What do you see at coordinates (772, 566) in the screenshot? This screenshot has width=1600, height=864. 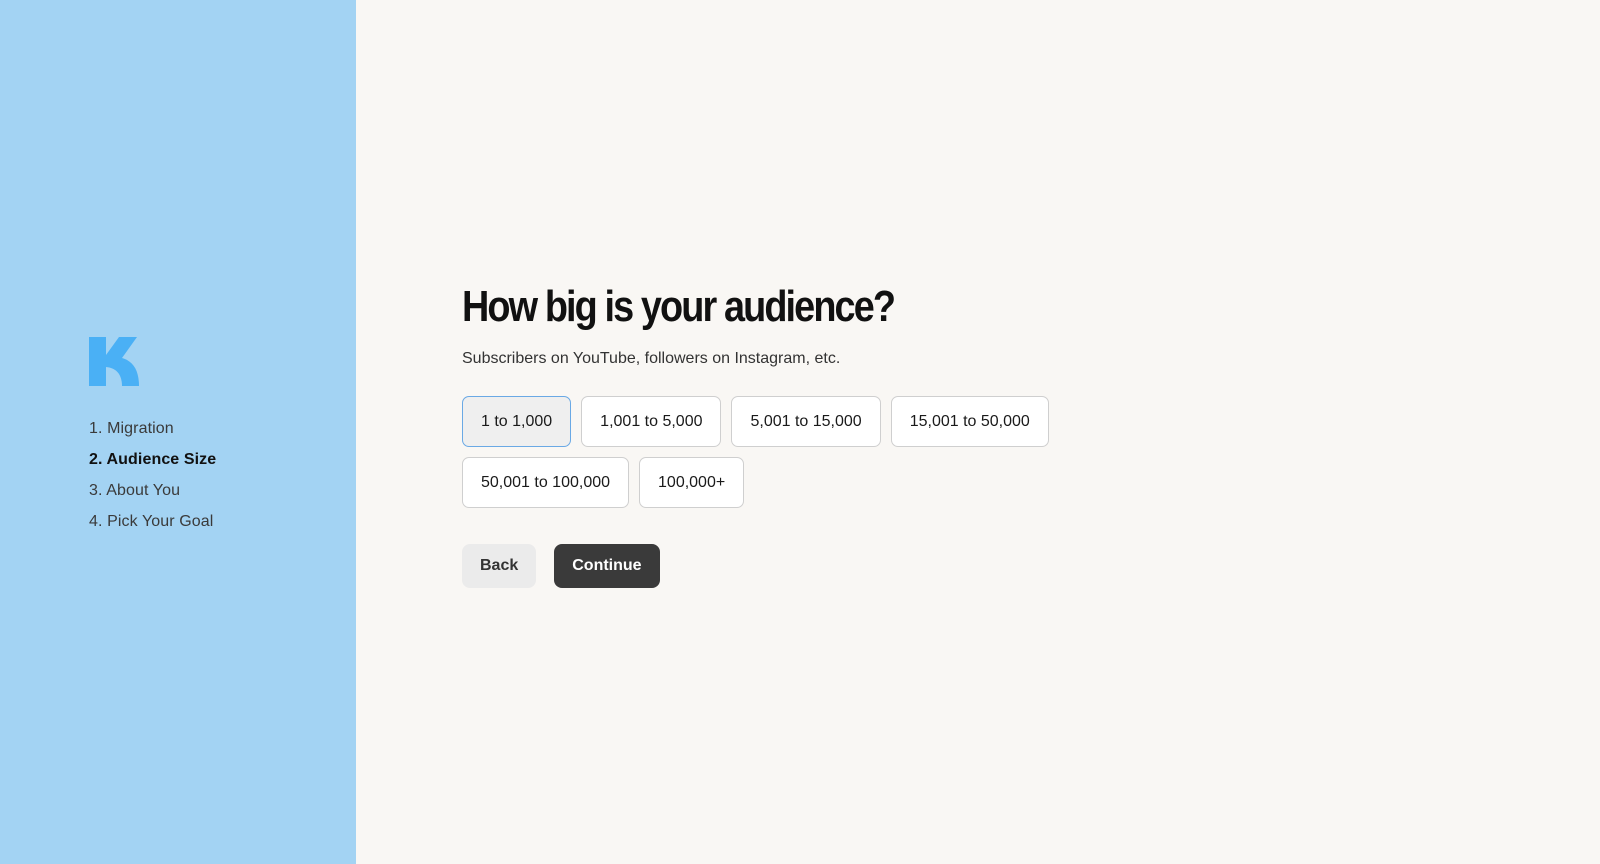 I see `form-actions: Back Continue` at bounding box center [772, 566].